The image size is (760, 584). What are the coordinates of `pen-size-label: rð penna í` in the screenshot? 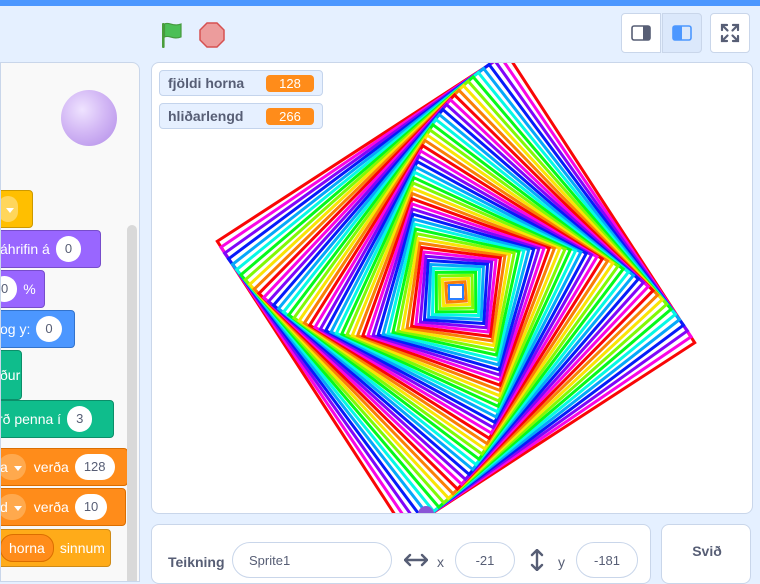 It's located at (31, 419).